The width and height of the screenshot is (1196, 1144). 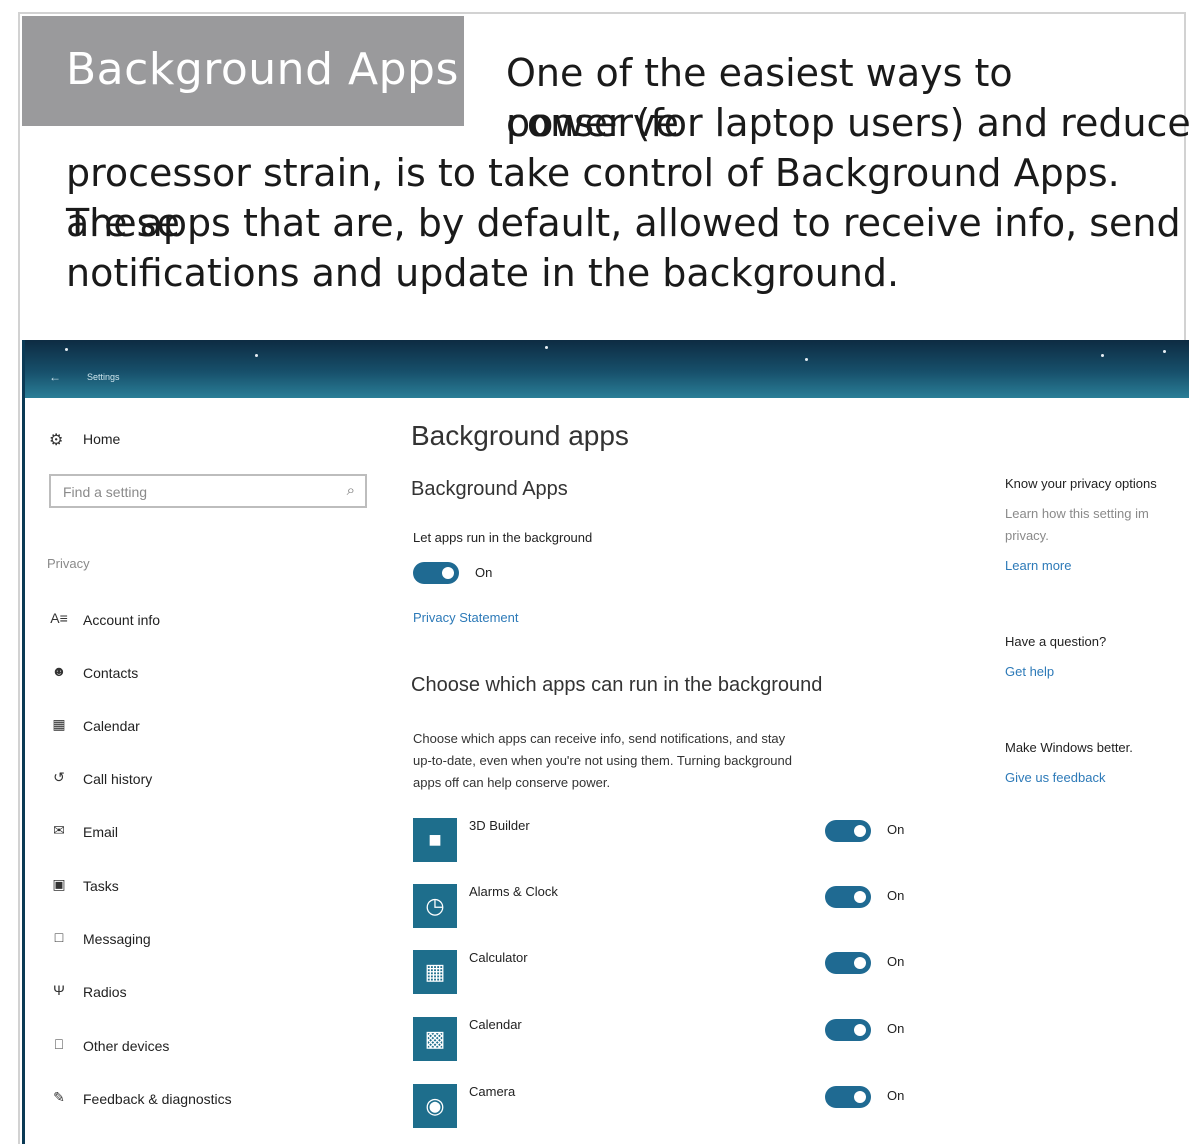 I want to click on search-placeholder: Find a setting, so click(x=105, y=492).